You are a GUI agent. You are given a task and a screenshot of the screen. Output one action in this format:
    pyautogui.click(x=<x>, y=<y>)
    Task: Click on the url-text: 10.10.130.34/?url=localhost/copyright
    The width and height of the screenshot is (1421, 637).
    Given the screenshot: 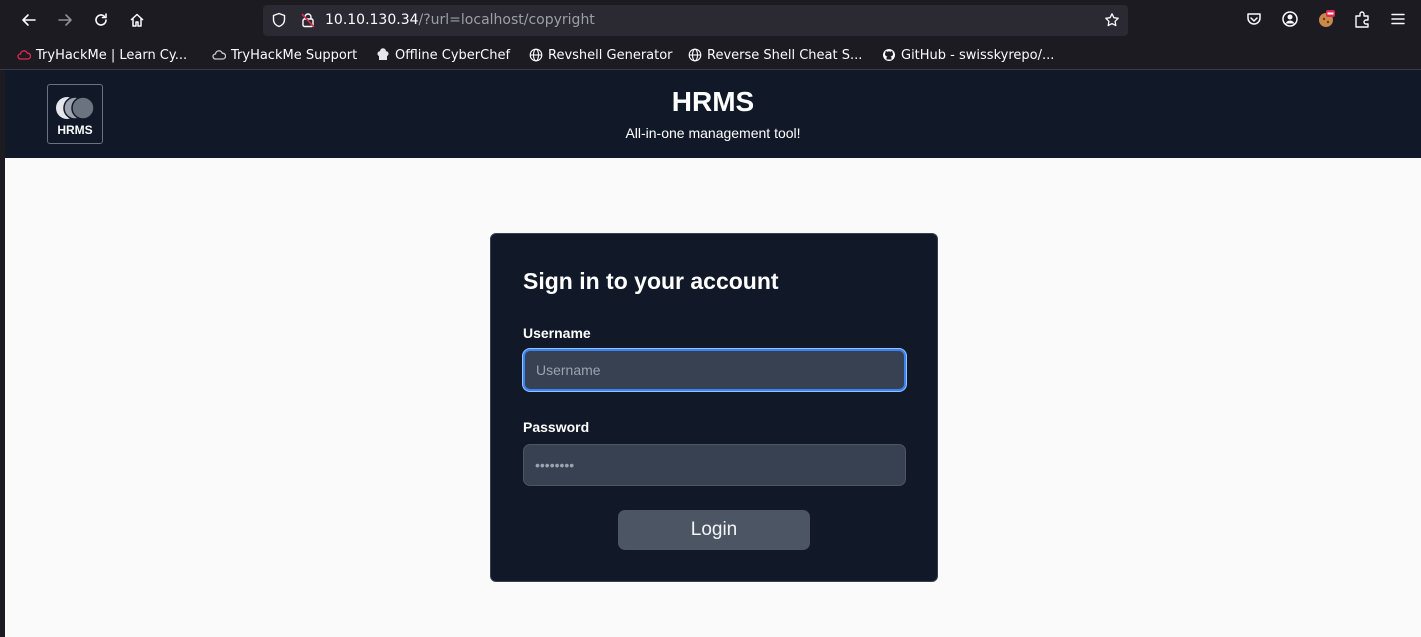 What is the action you would take?
    pyautogui.click(x=460, y=20)
    